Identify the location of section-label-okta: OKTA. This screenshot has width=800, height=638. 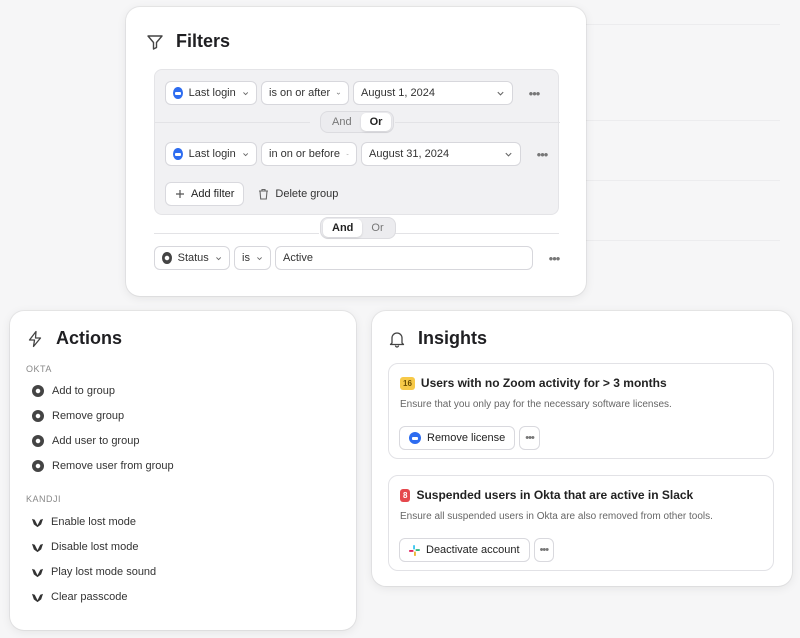
(39, 369).